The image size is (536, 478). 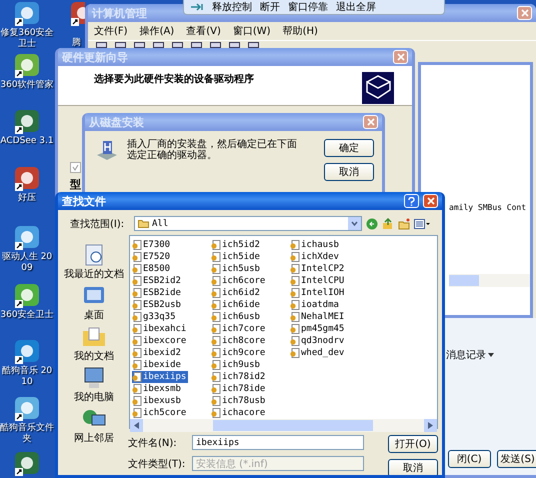 I want to click on file-item: ich9core, so click(x=239, y=353).